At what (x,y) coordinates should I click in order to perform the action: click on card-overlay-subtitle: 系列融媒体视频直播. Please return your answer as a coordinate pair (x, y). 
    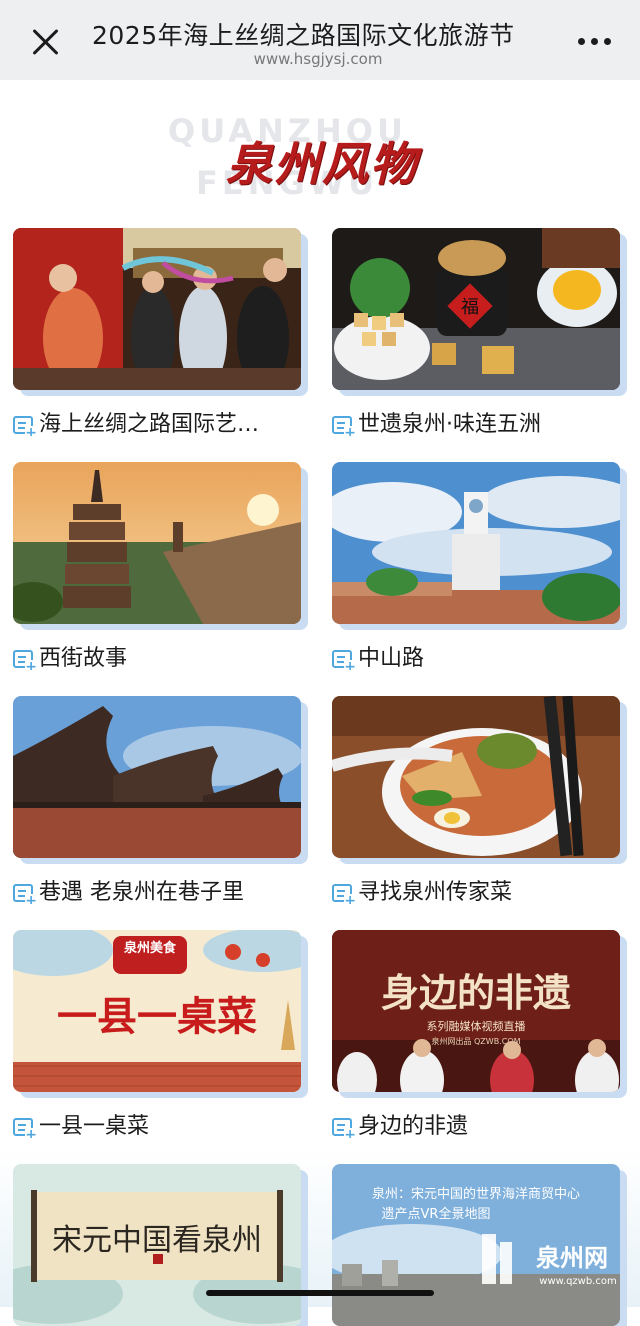
    Looking at the image, I should click on (476, 1026).